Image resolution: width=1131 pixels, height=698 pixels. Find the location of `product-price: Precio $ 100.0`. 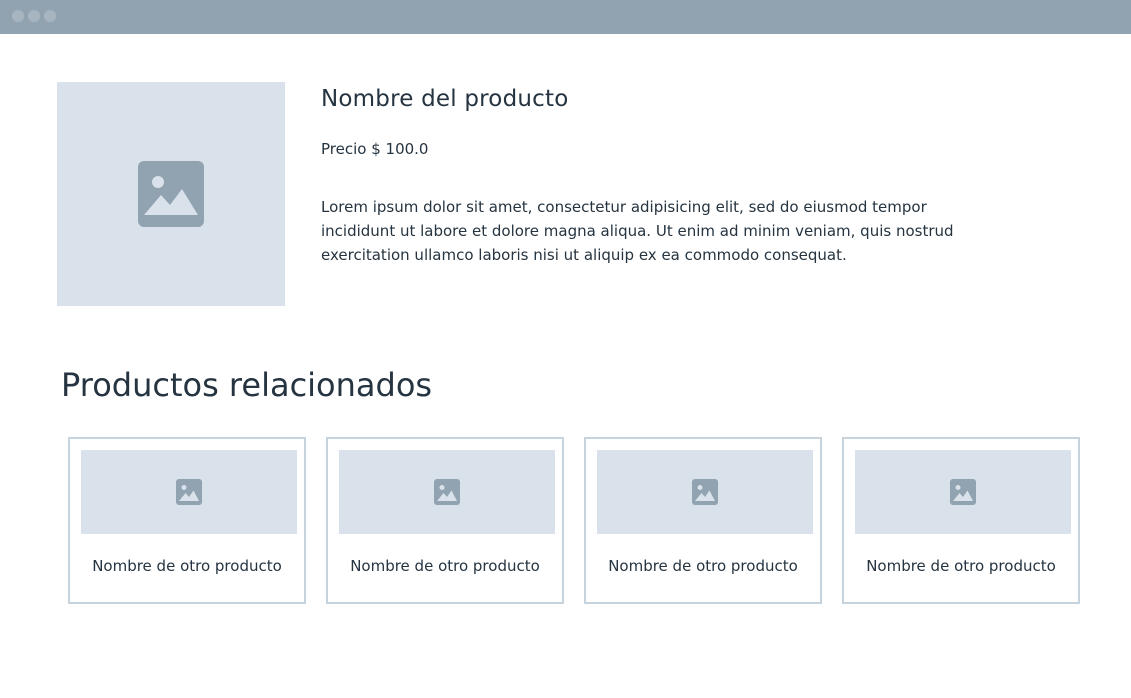

product-price: Precio $ 100.0 is located at coordinates (375, 149).